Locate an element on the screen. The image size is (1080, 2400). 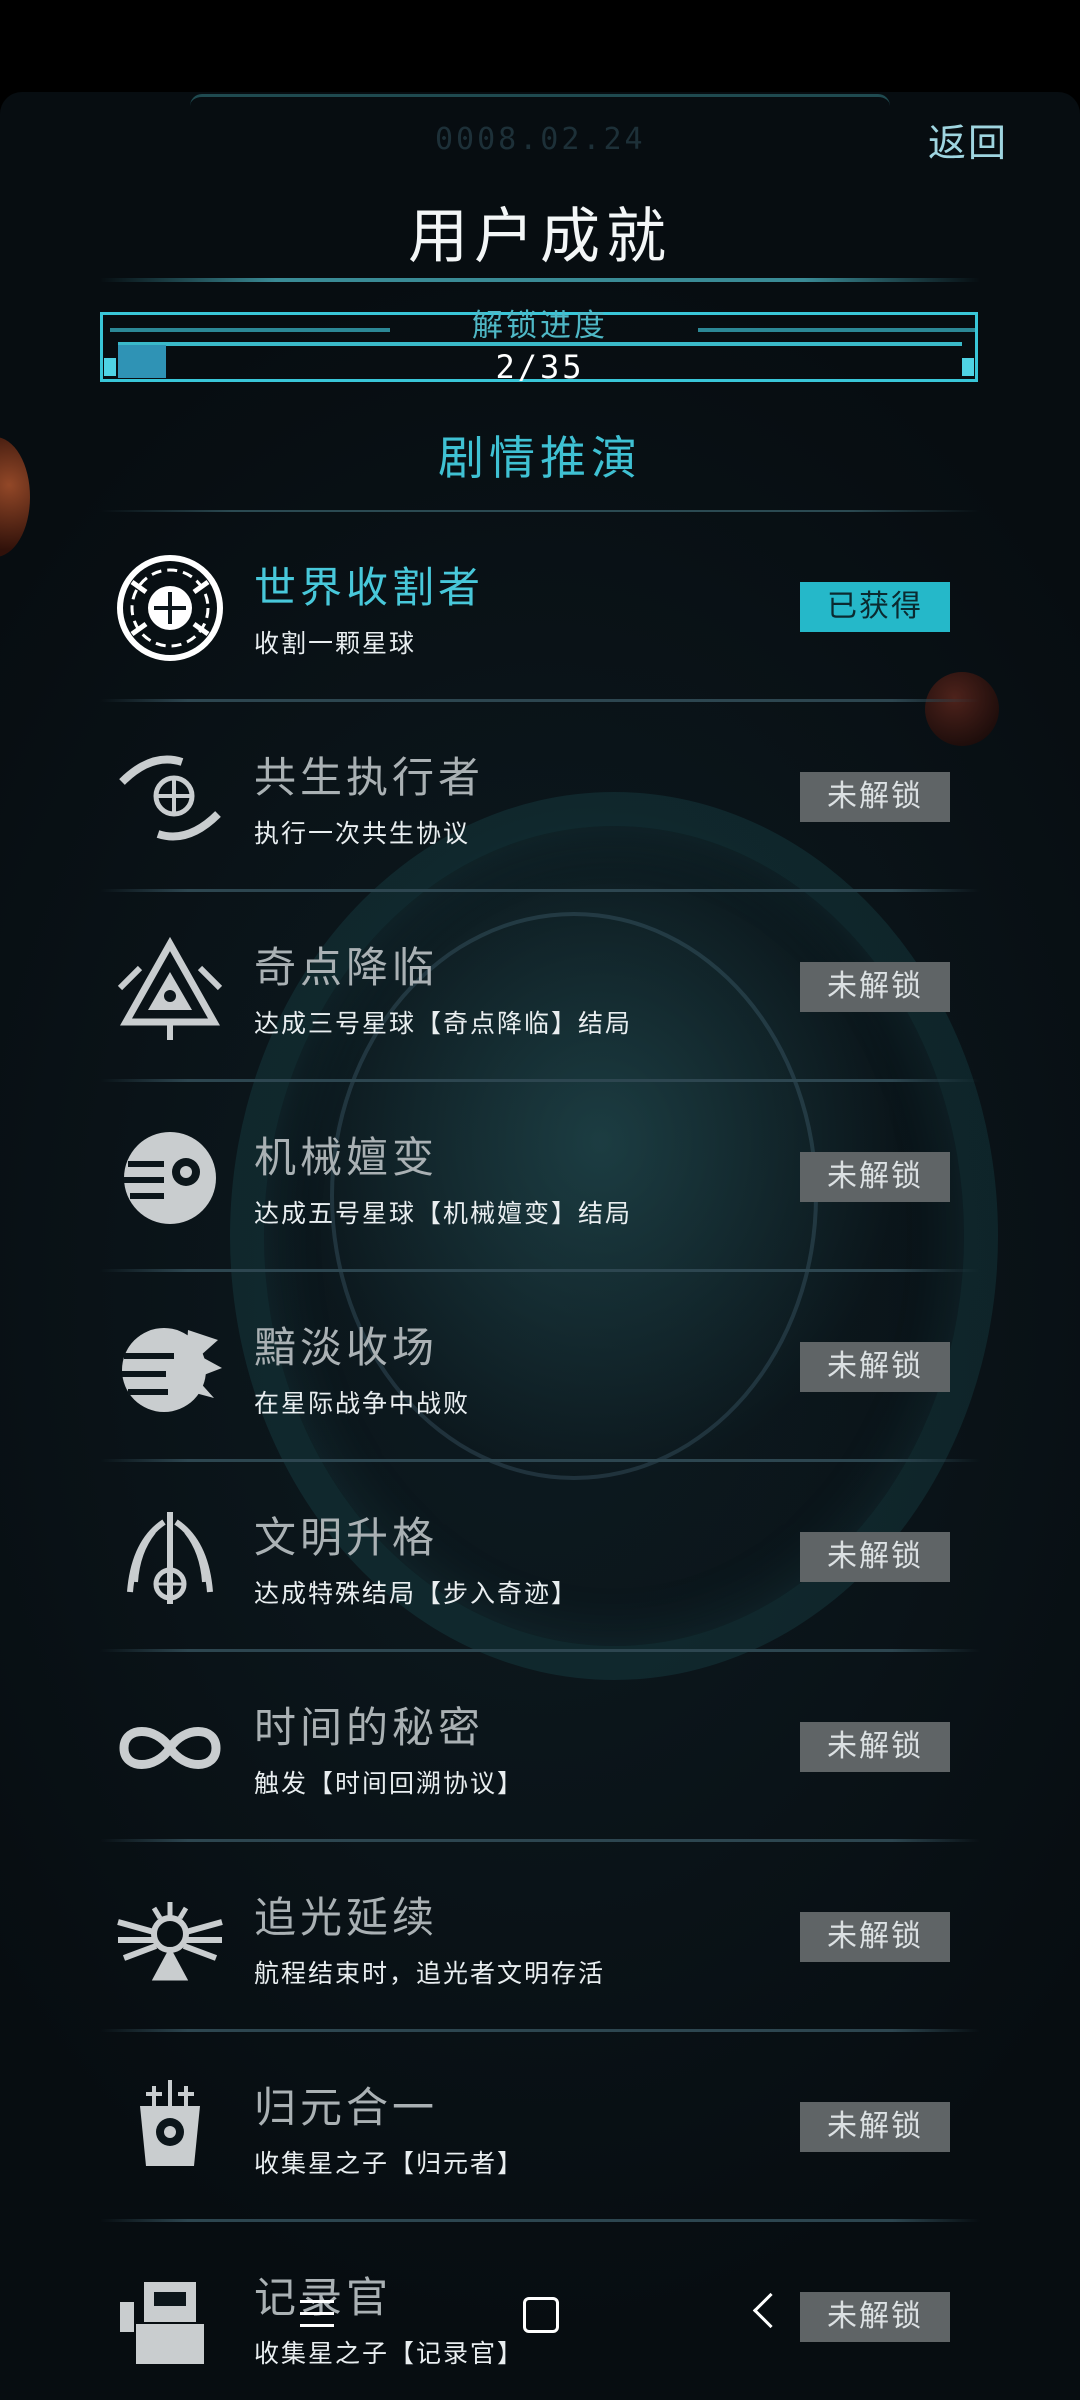
harvester-globe-icon is located at coordinates (170, 608).